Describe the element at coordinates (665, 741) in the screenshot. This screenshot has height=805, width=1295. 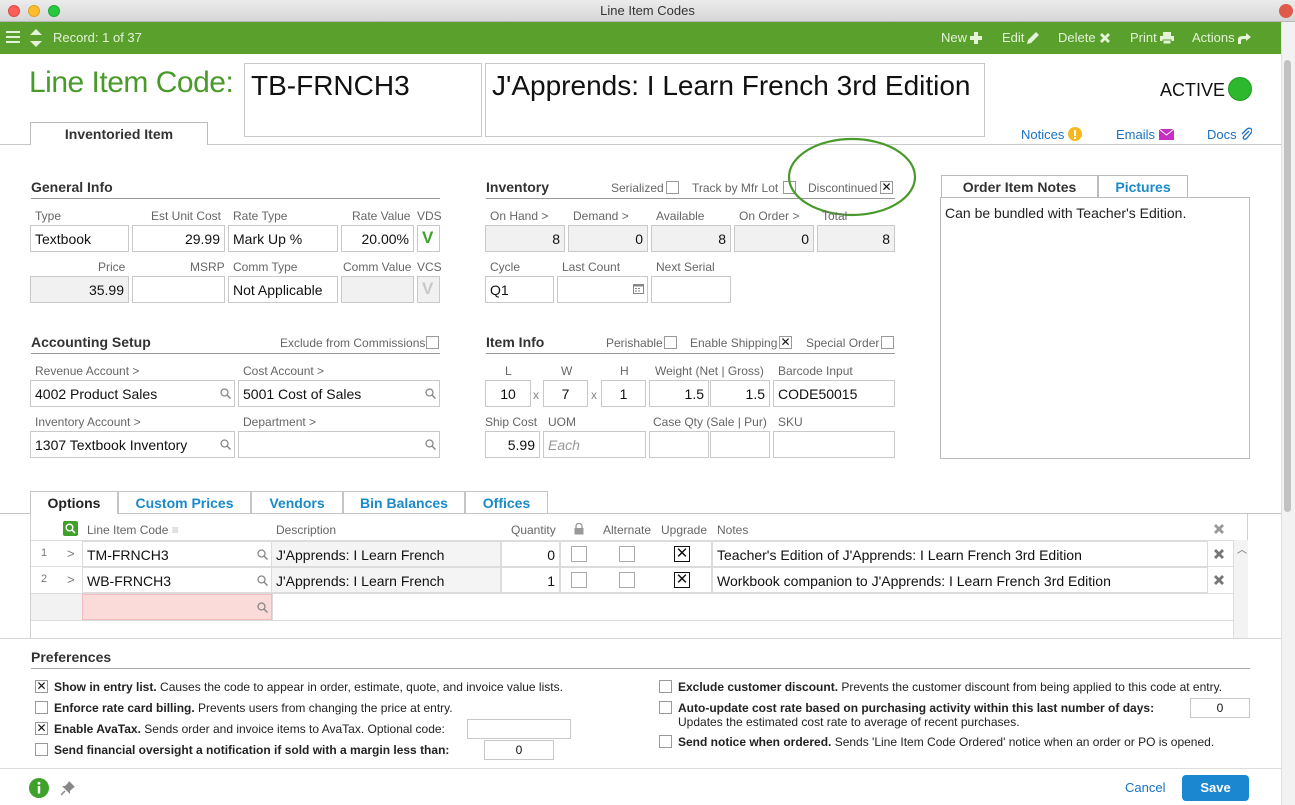
I see `send-notice-checkbox` at that location.